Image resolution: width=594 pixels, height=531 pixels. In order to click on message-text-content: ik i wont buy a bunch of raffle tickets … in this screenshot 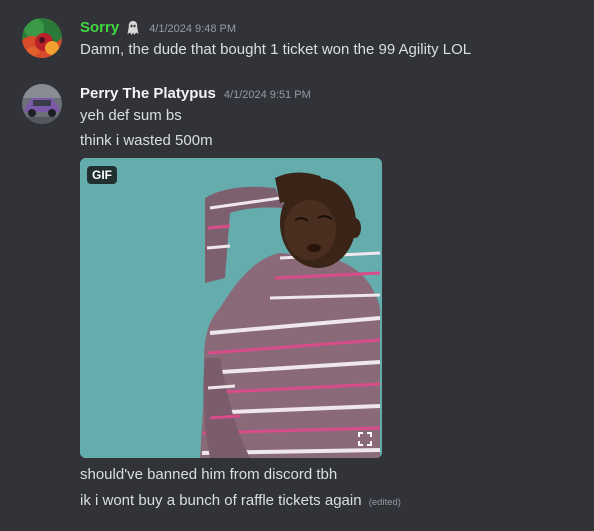, I will do `click(221, 500)`.